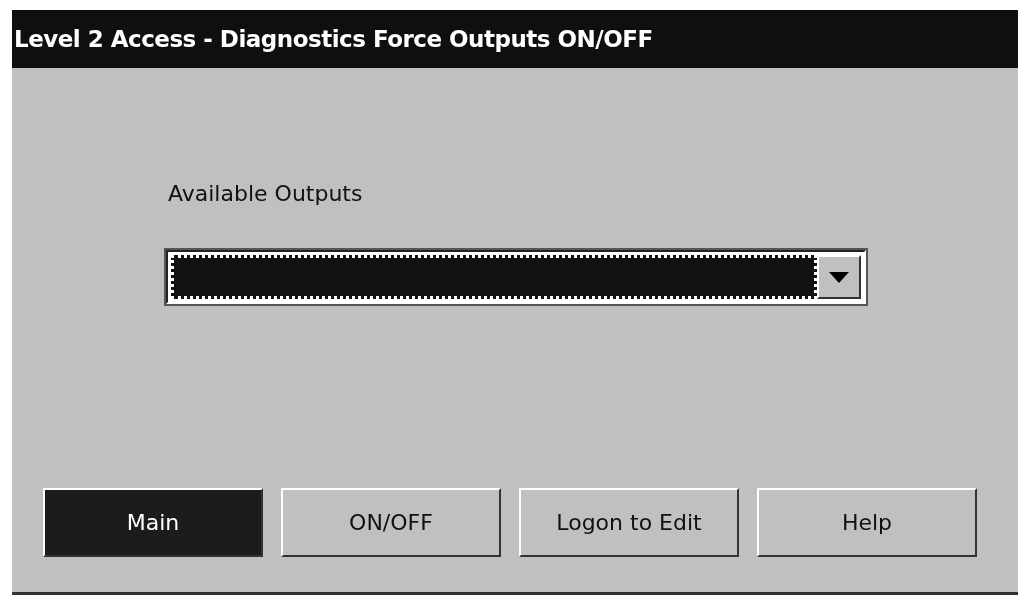  I want to click on dropdown-arrow-icon, so click(839, 277).